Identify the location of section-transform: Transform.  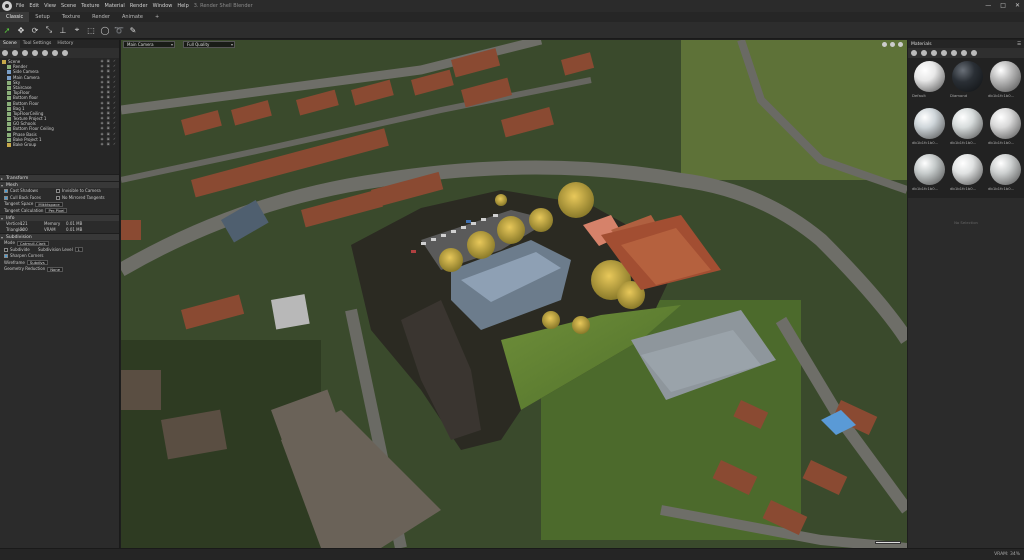
(59, 178).